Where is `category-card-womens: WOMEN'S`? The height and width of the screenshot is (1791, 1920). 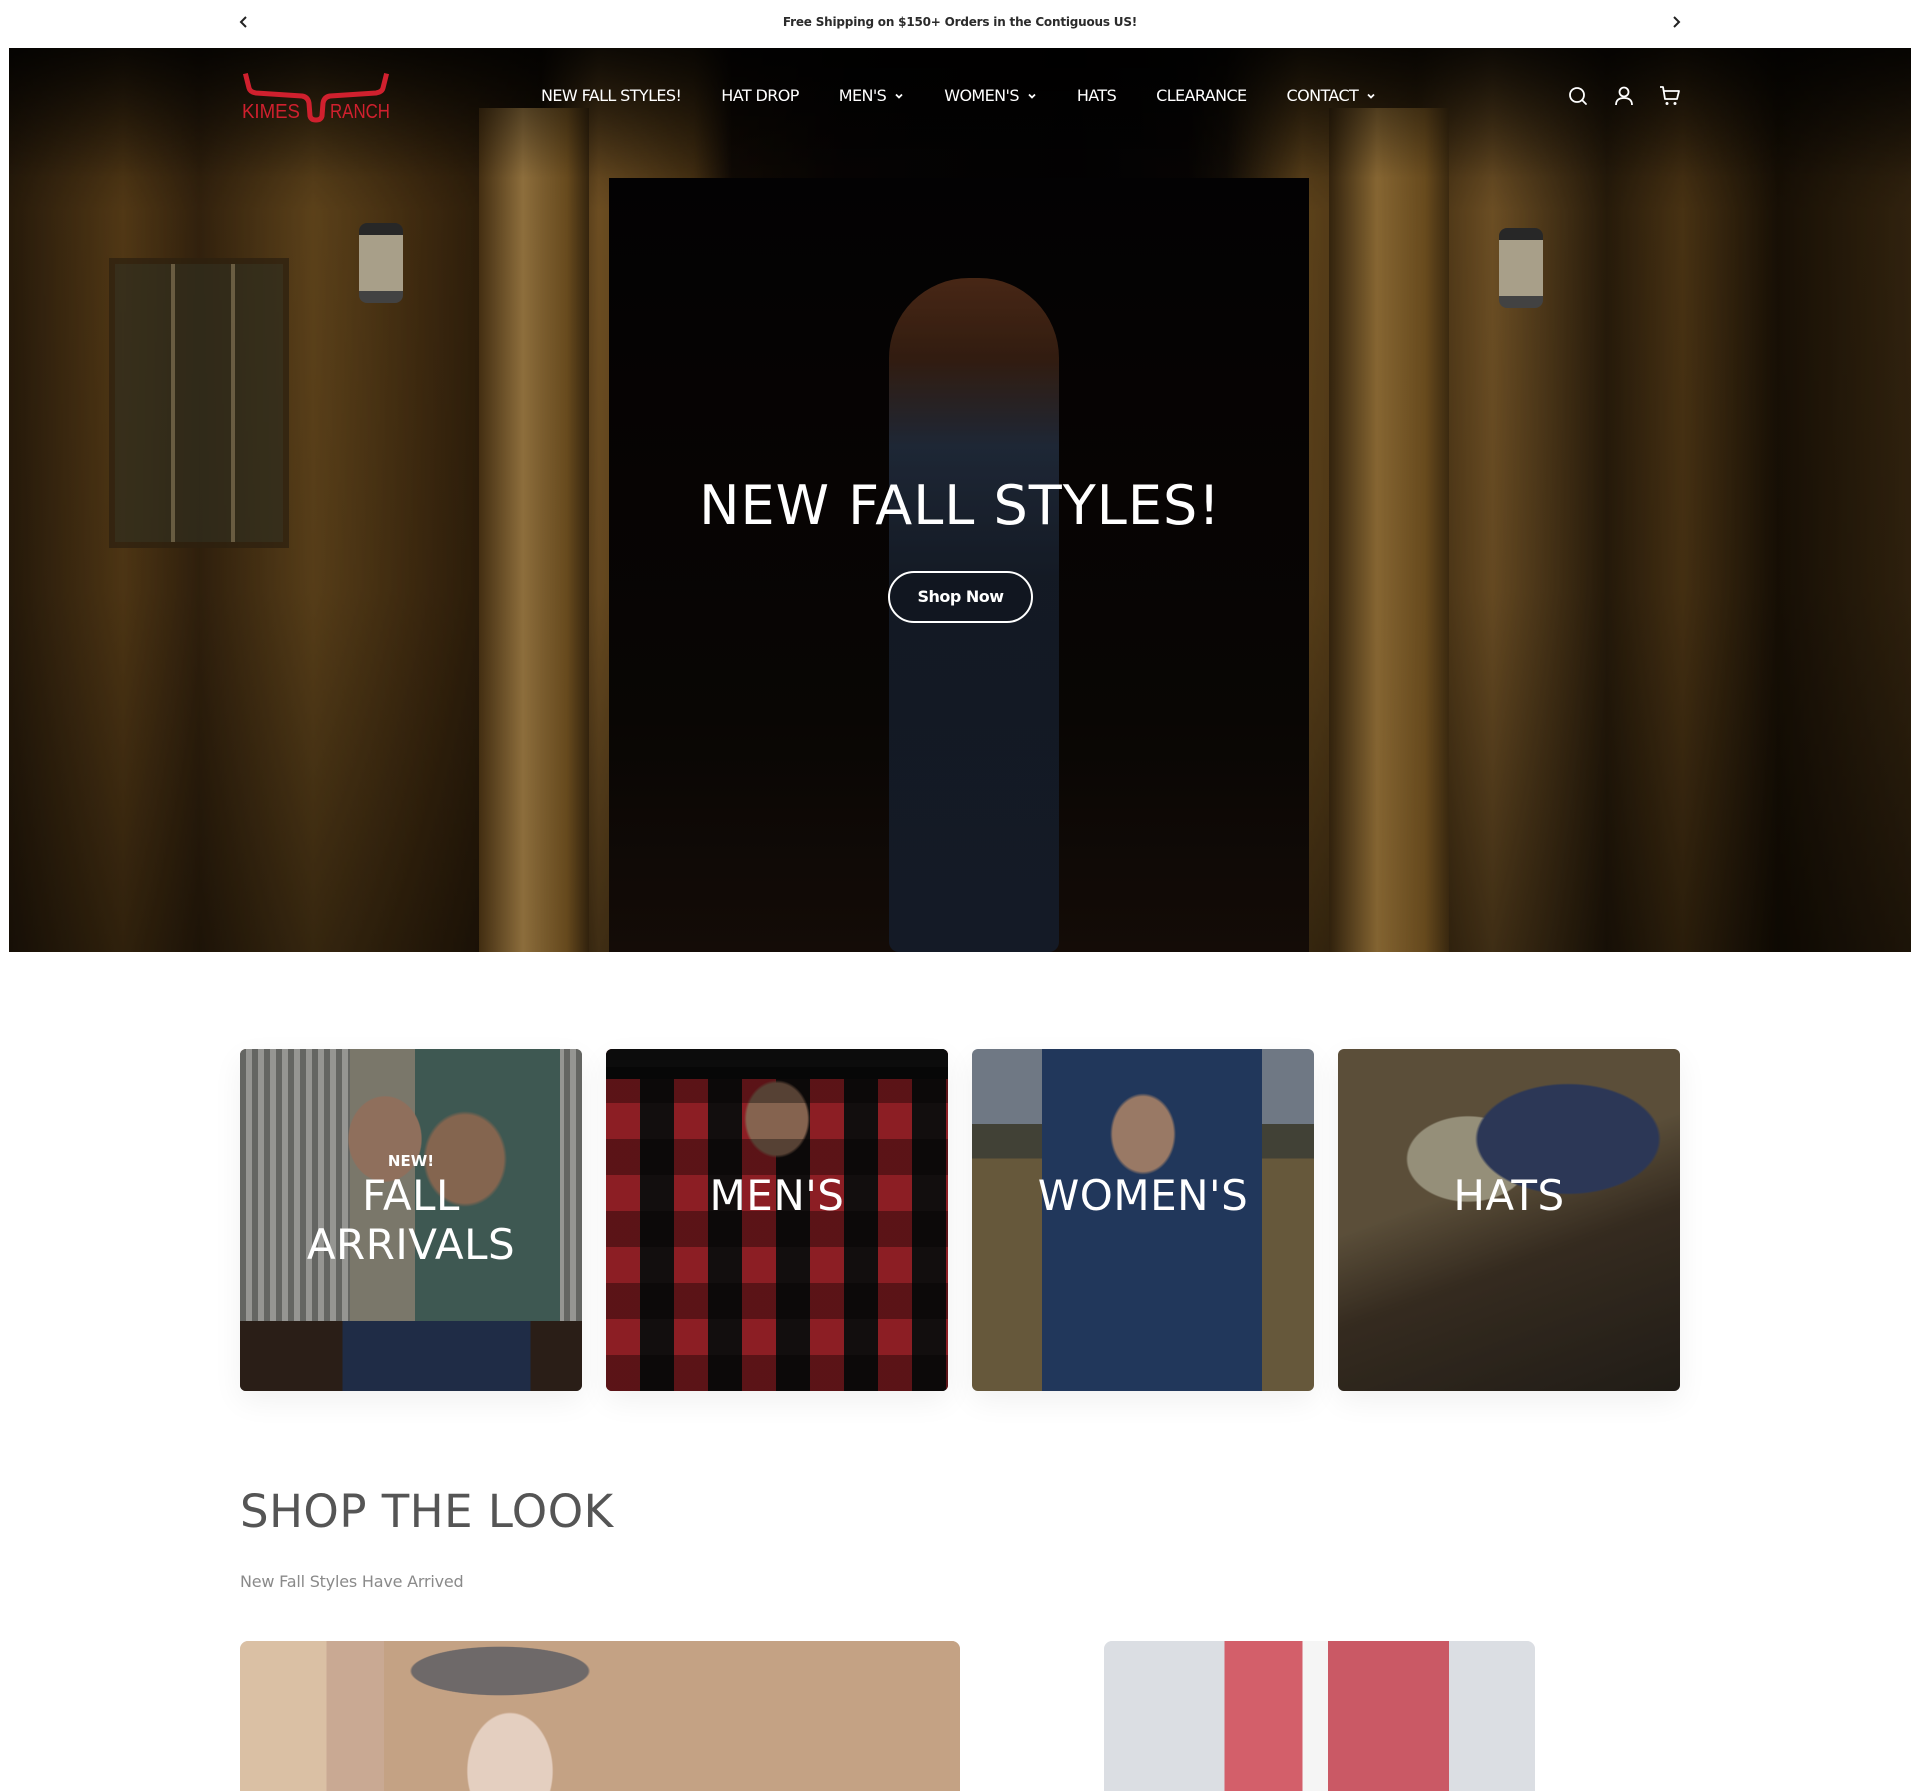
category-card-womens: WOMEN'S is located at coordinates (1143, 1220).